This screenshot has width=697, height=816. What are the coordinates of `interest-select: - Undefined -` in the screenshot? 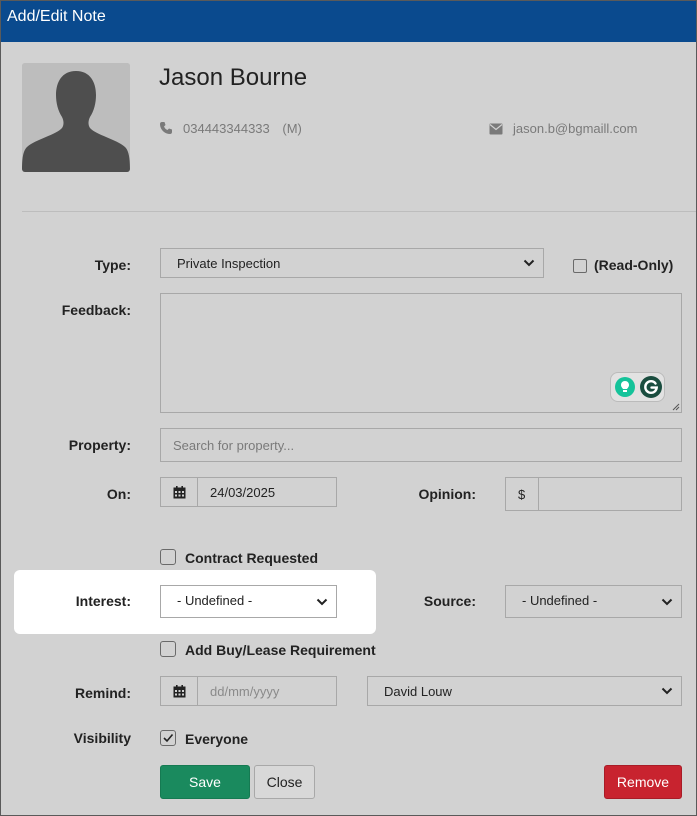 It's located at (248, 601).